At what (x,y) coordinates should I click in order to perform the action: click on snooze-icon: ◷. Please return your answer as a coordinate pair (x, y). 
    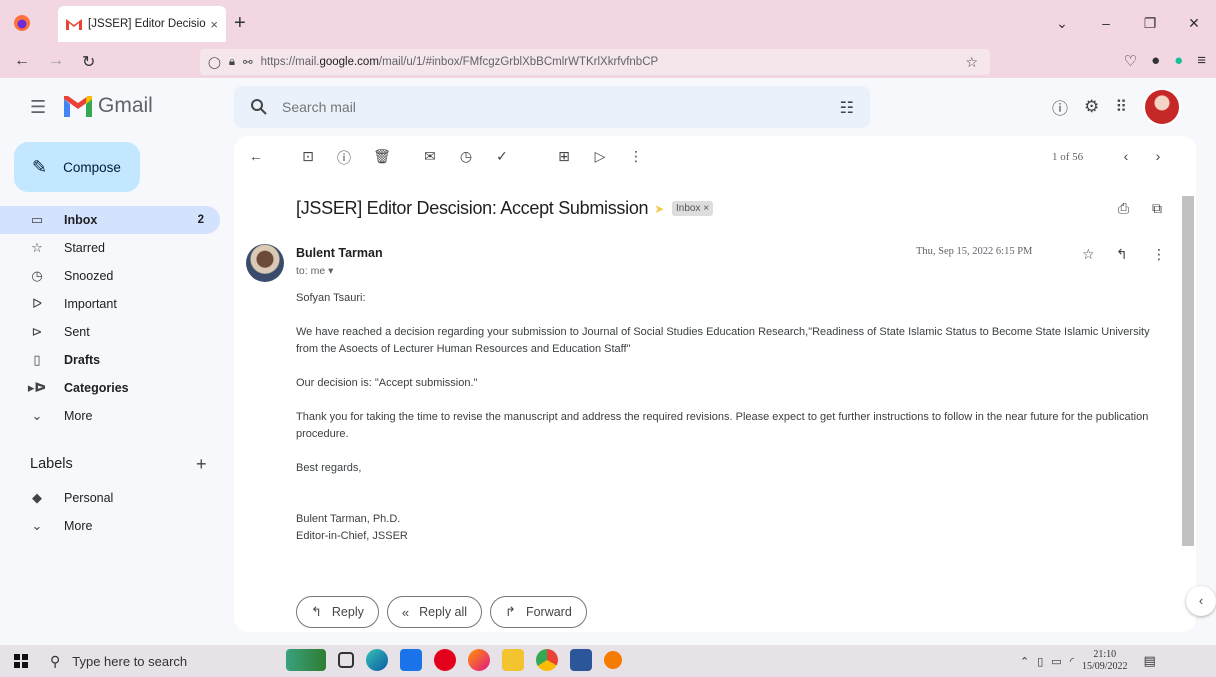
    Looking at the image, I should click on (466, 156).